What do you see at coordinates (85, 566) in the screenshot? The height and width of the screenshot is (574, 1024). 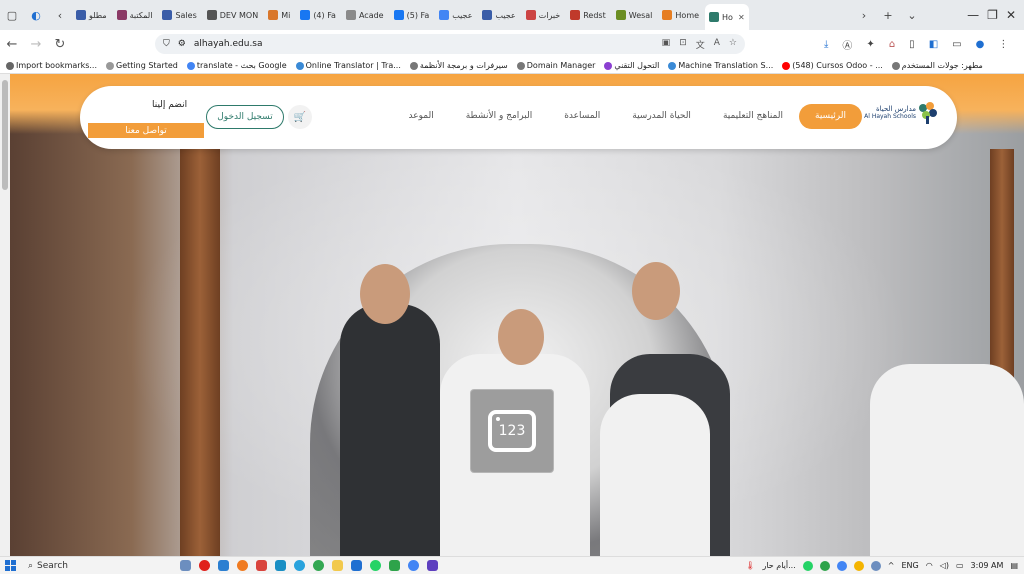 I see `taskbar-search: ⌕ Search` at bounding box center [85, 566].